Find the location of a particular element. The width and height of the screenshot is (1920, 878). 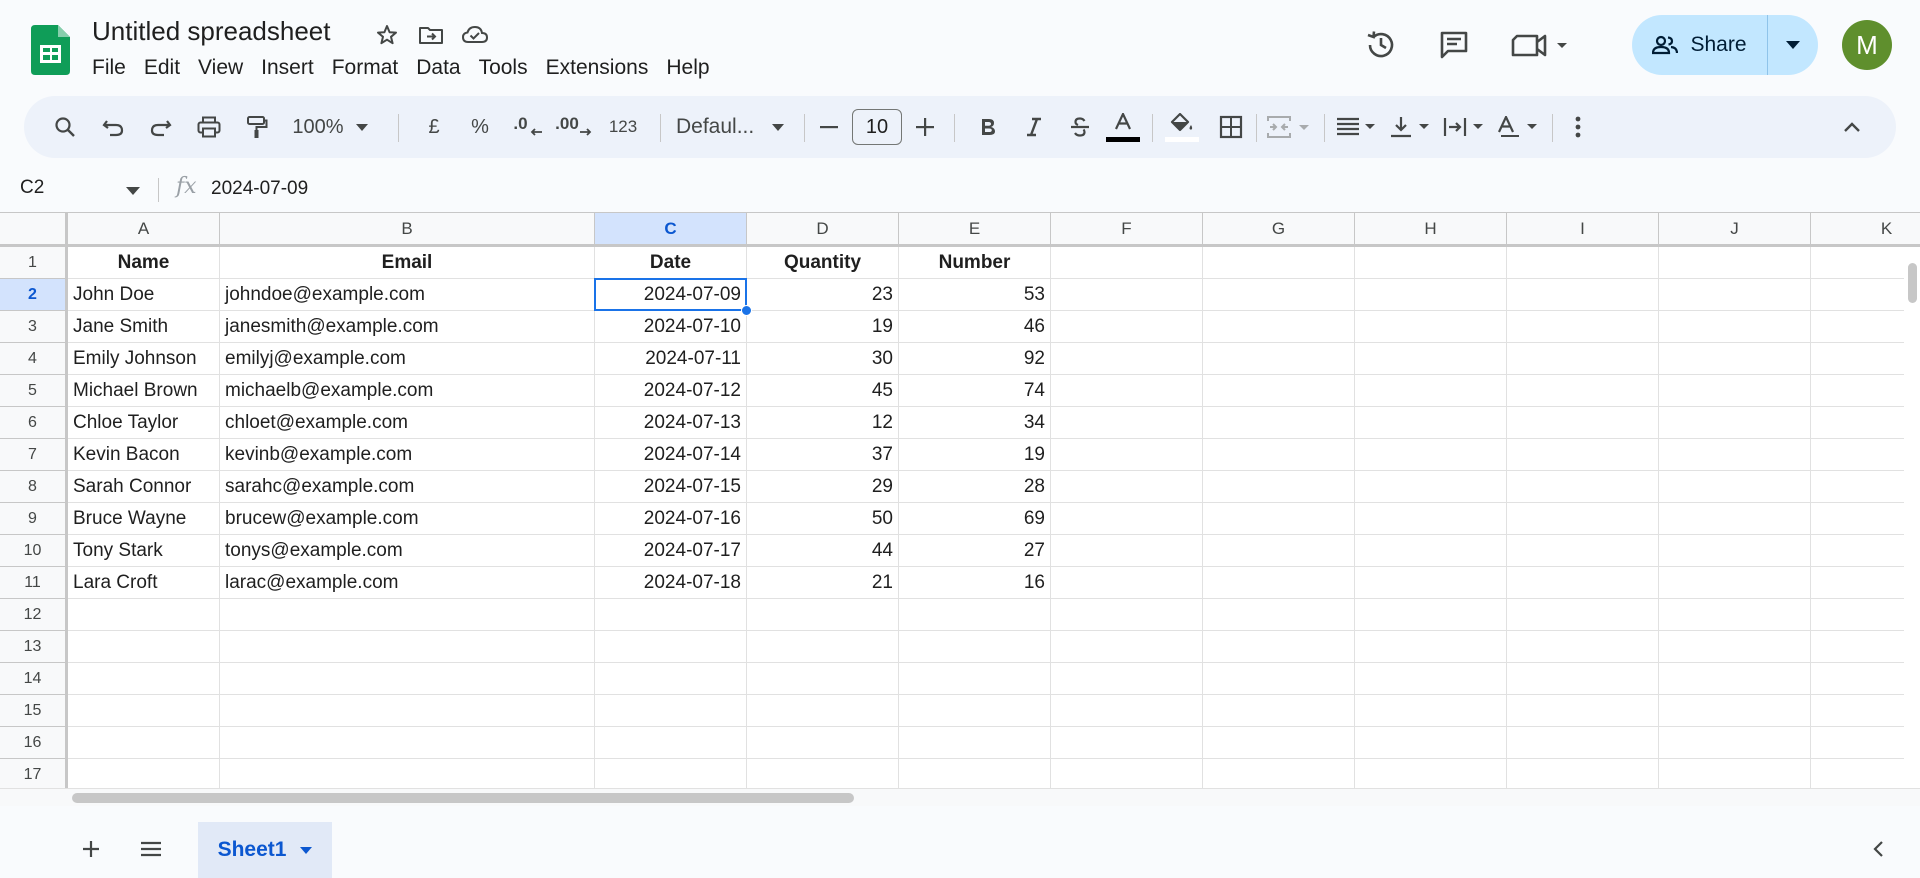

cell-b5: michaelb@example.com is located at coordinates (407, 391).